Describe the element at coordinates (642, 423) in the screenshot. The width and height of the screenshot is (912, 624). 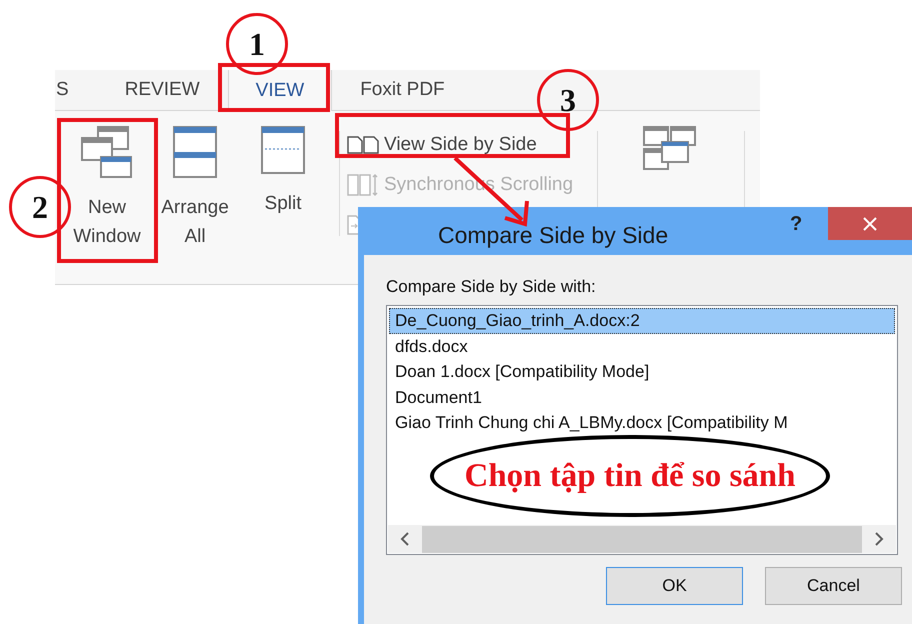
I see `document-item: Giao Trinh Chung chi A_LBMy.docx [Compatibility M` at that location.